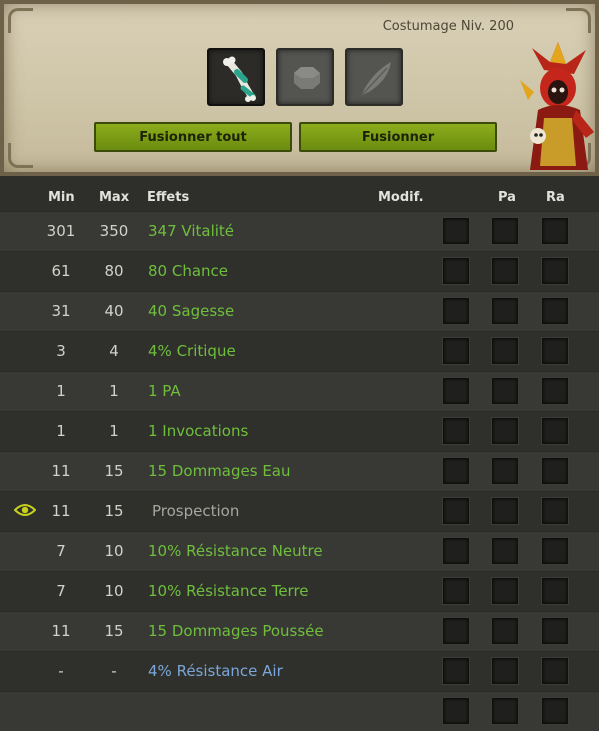  I want to click on table-row: 7 10 10% Résistance Neutre, so click(299, 551).